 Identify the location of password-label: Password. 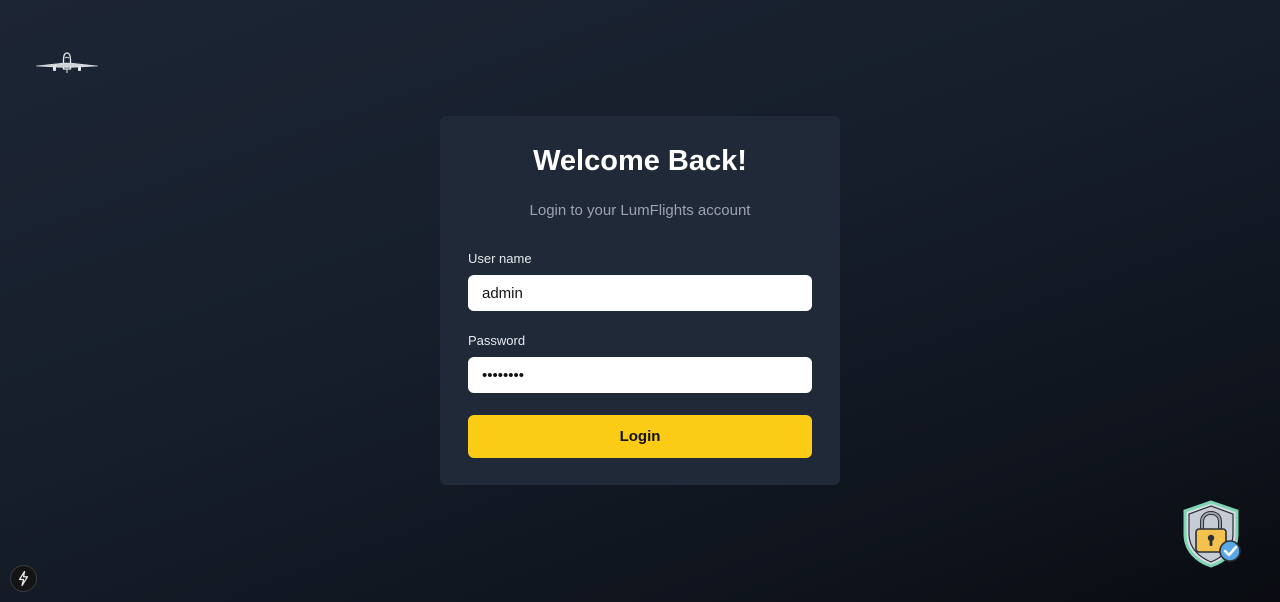
(497, 340).